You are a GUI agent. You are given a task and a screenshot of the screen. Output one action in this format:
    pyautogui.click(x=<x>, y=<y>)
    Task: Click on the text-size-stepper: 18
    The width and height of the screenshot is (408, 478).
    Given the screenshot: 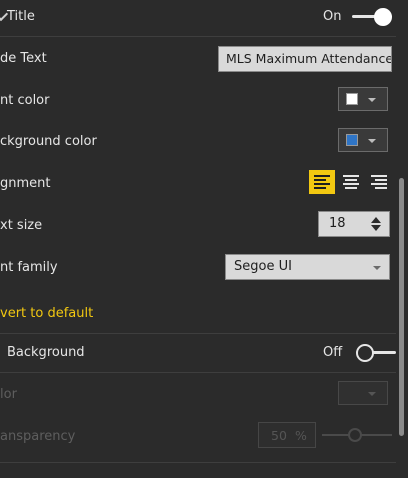 What is the action you would take?
    pyautogui.click(x=354, y=224)
    